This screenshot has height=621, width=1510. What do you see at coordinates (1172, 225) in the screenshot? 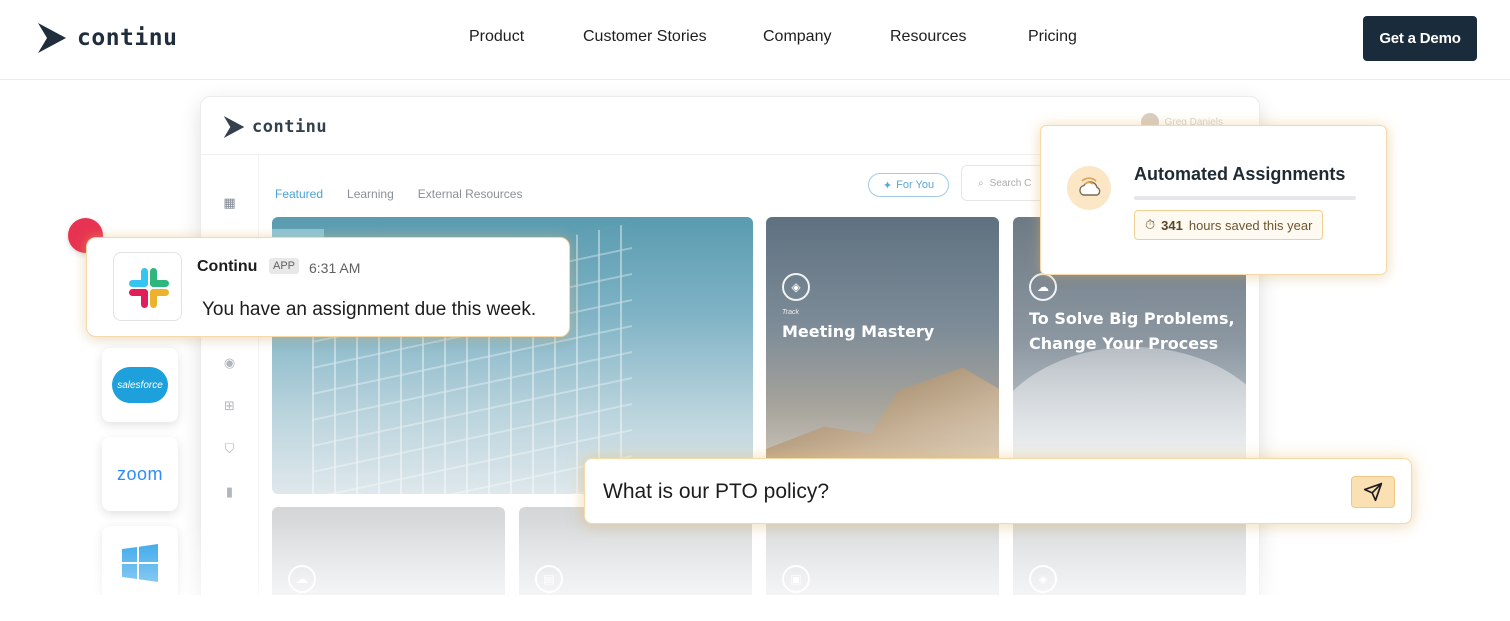
I see `hours-value: 341` at bounding box center [1172, 225].